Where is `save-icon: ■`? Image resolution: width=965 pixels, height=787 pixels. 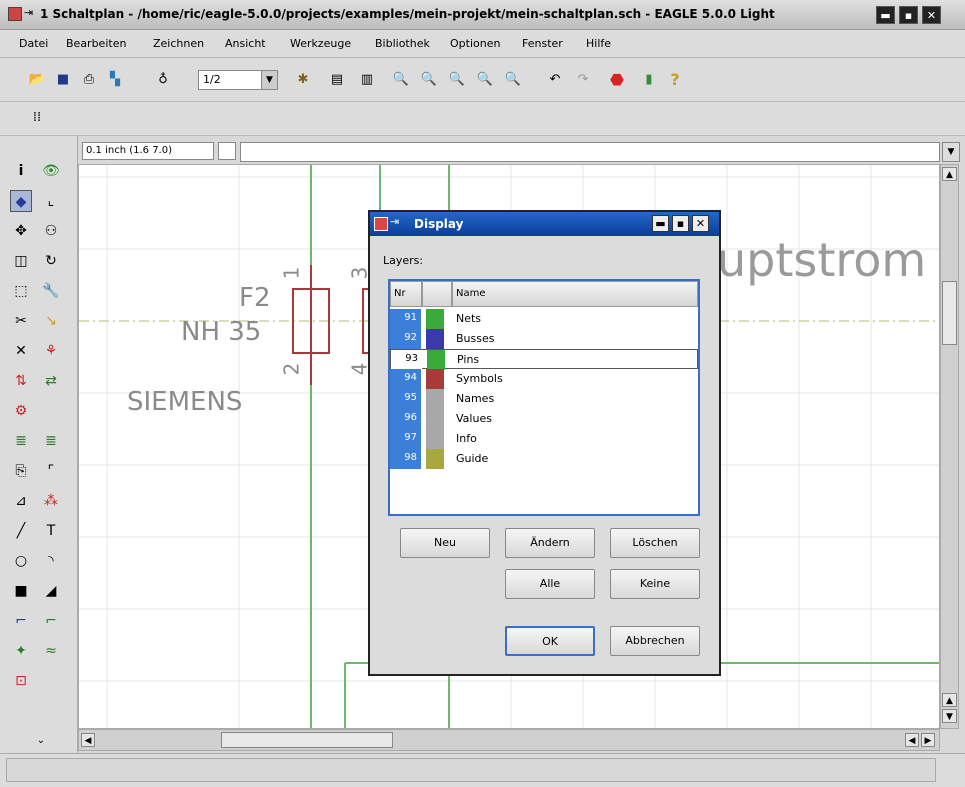 save-icon: ■ is located at coordinates (63, 80).